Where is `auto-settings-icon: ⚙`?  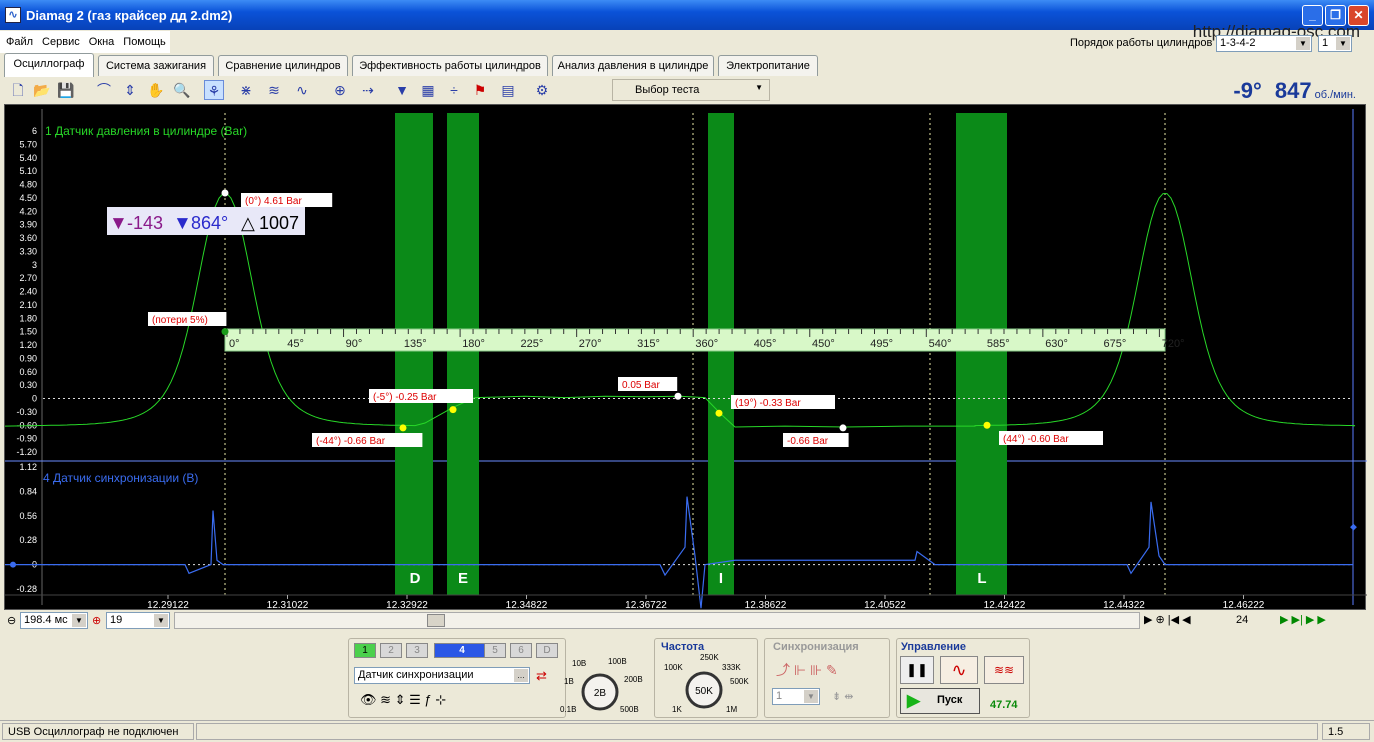
auto-settings-icon: ⚙ is located at coordinates (542, 90).